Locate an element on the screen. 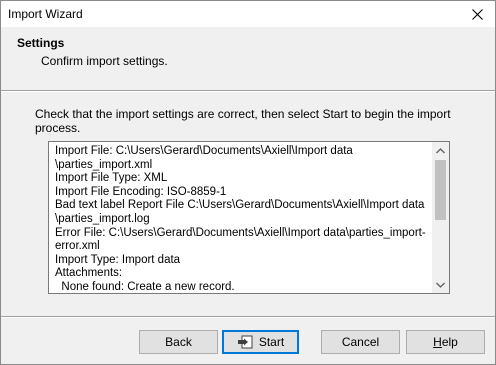 The height and width of the screenshot is (365, 496). scroll-down-button is located at coordinates (440, 284).